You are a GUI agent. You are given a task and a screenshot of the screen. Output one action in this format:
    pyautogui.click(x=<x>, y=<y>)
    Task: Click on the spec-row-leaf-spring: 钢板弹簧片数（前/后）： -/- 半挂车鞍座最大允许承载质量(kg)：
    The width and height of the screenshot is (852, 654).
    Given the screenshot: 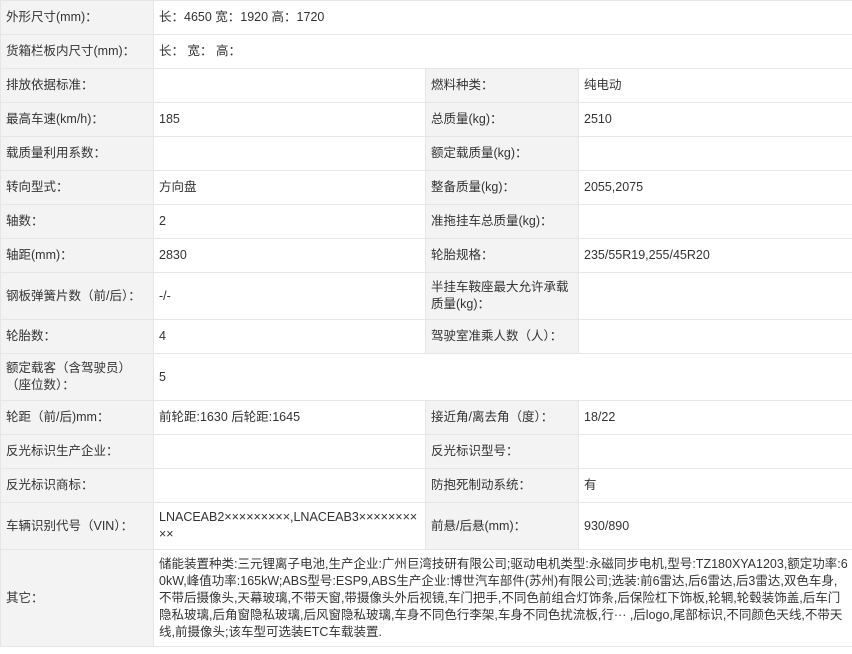 What is the action you would take?
    pyautogui.click(x=426, y=296)
    